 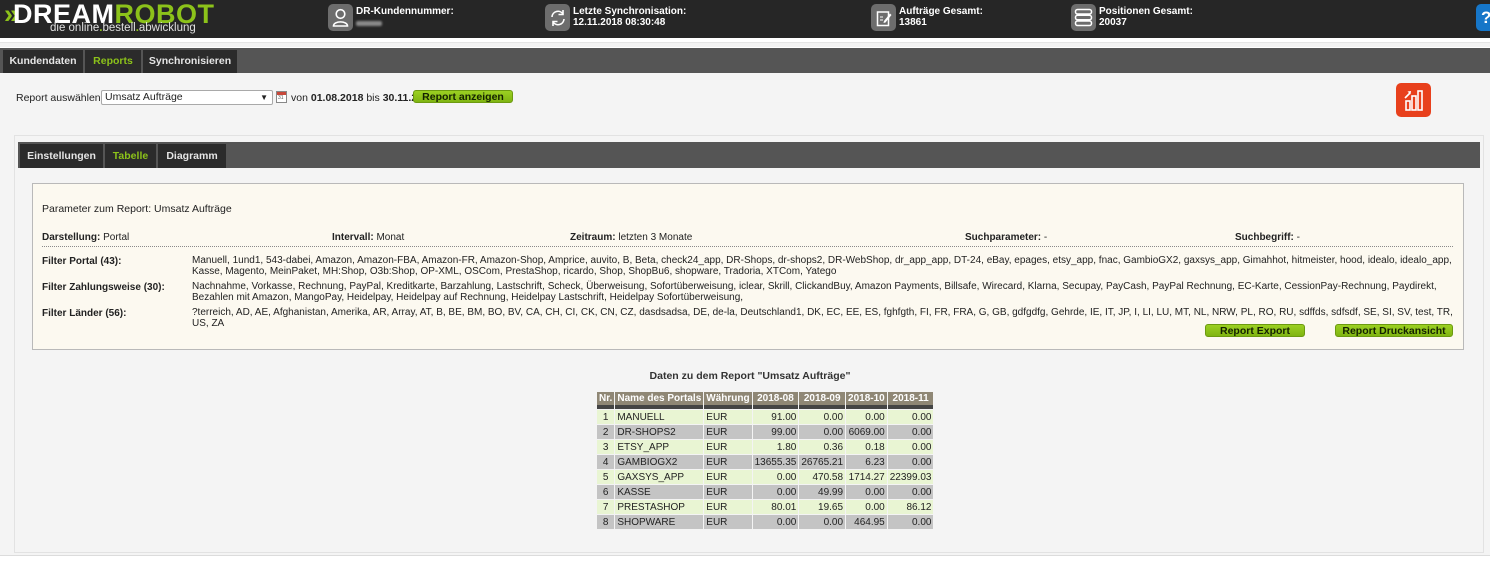 I want to click on tab-einstellungen: Einstellungen, so click(x=61, y=156).